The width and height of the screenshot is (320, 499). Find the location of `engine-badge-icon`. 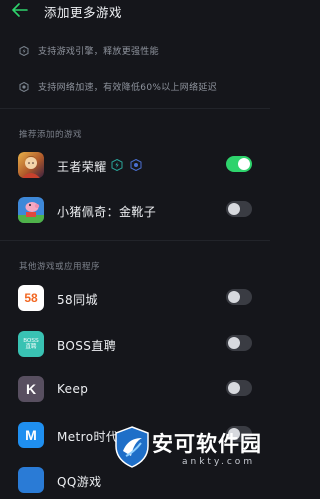

engine-badge-icon is located at coordinates (117, 165).